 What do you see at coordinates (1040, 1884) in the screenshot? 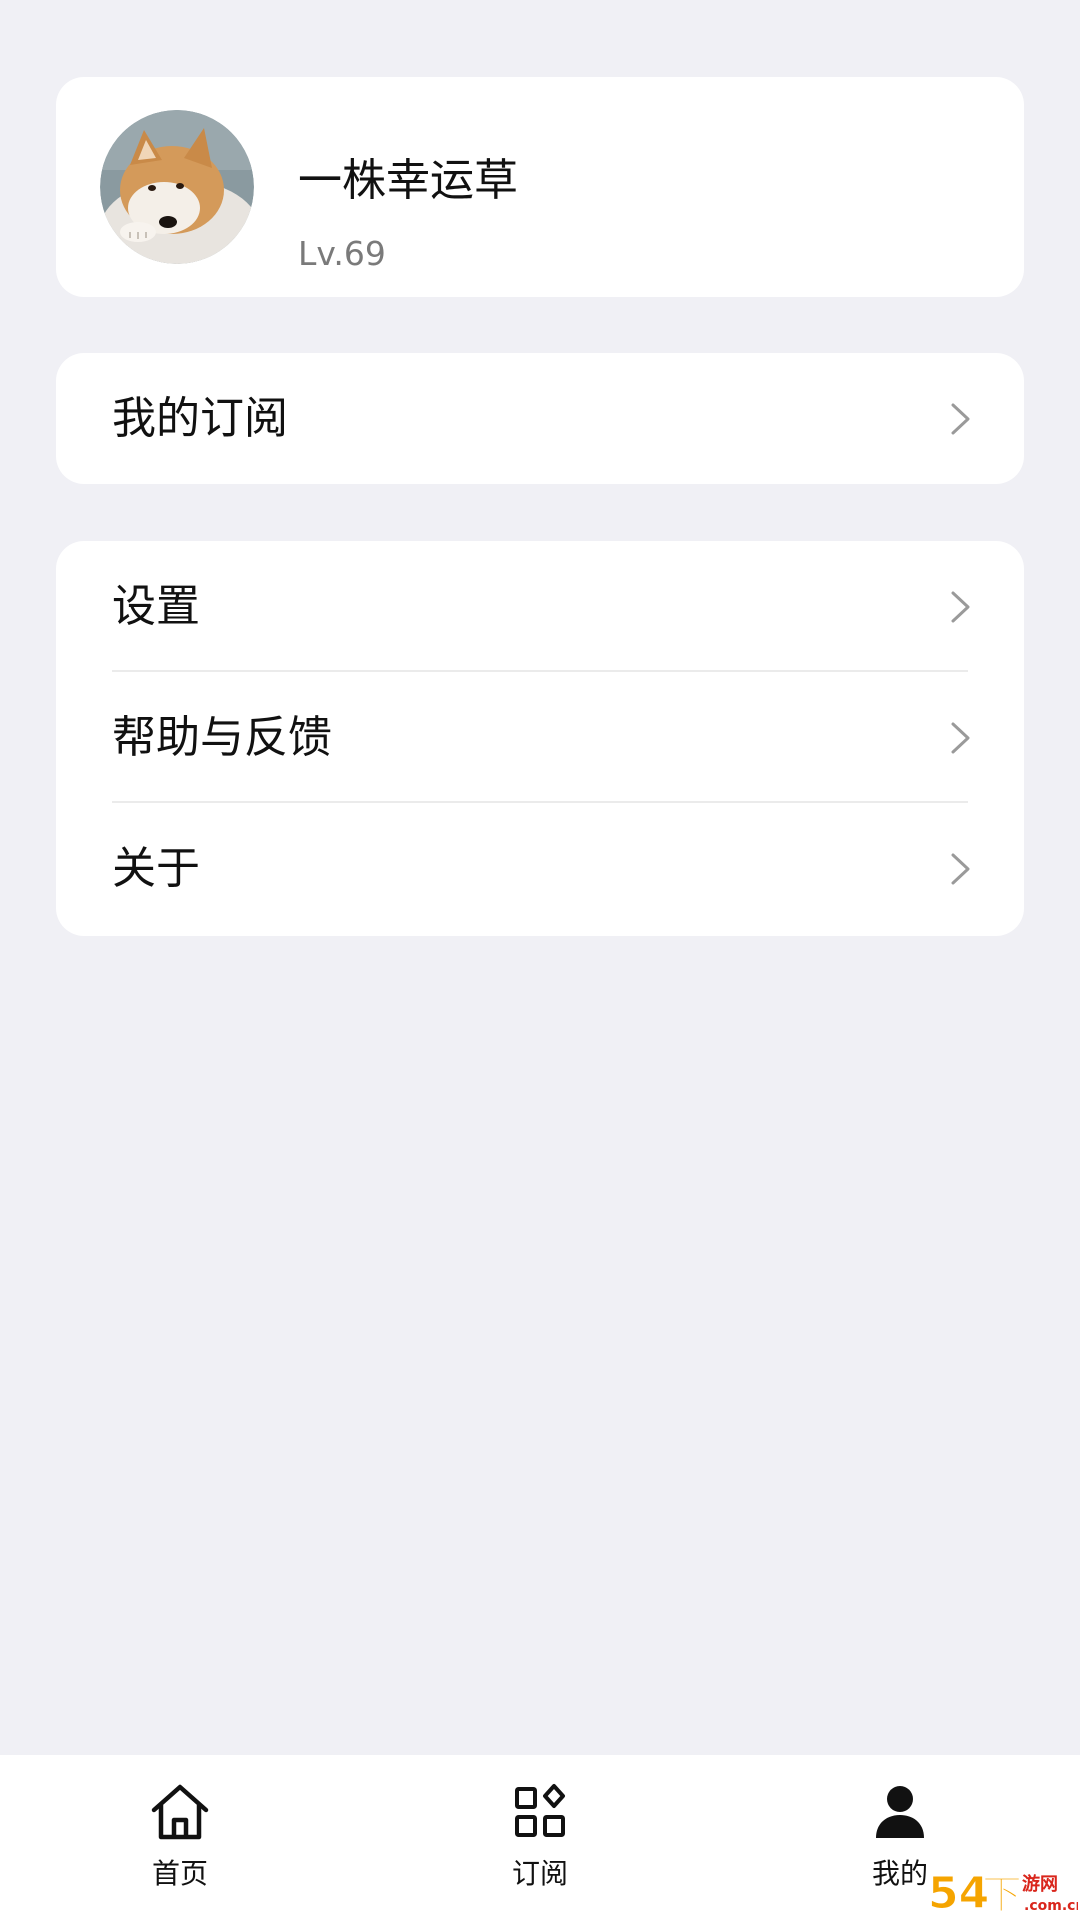
I see `svg-text: 游网` at bounding box center [1040, 1884].